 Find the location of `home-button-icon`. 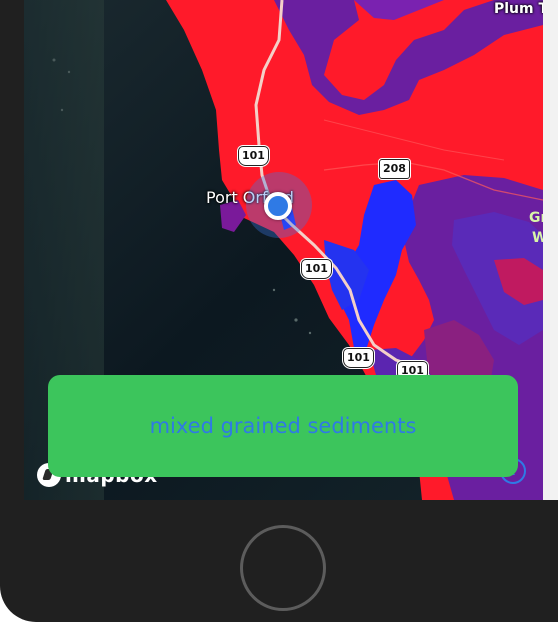

home-button-icon is located at coordinates (283, 568).